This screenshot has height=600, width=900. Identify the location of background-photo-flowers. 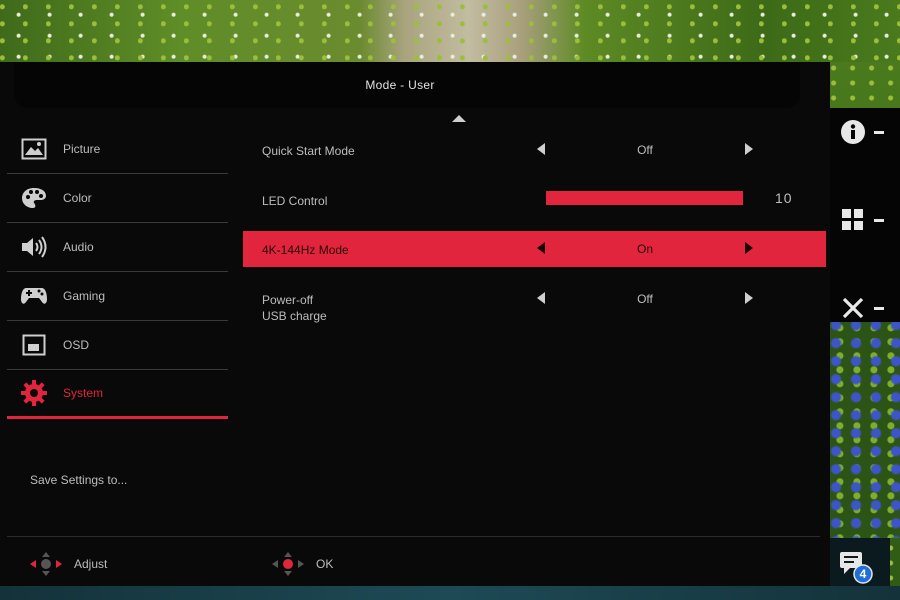
(864, 428).